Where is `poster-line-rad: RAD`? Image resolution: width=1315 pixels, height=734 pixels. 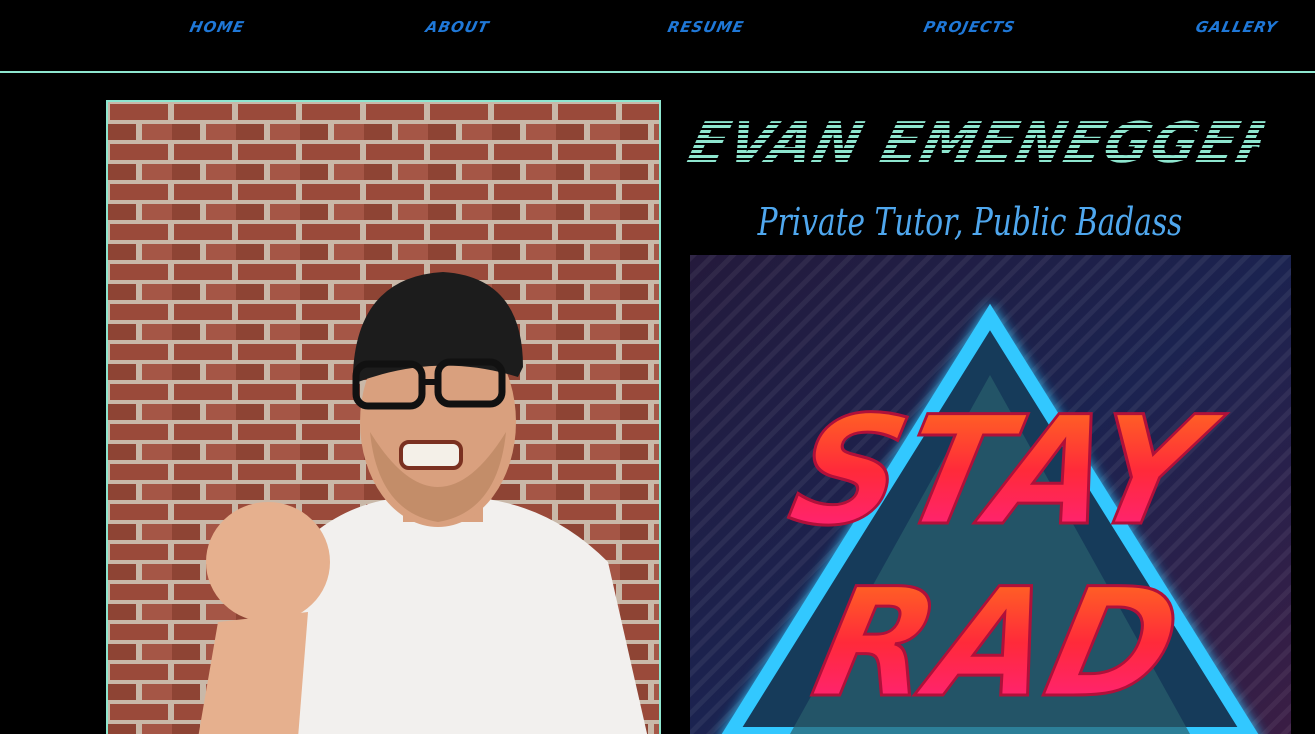 poster-line-rad: RAD is located at coordinates (997, 643).